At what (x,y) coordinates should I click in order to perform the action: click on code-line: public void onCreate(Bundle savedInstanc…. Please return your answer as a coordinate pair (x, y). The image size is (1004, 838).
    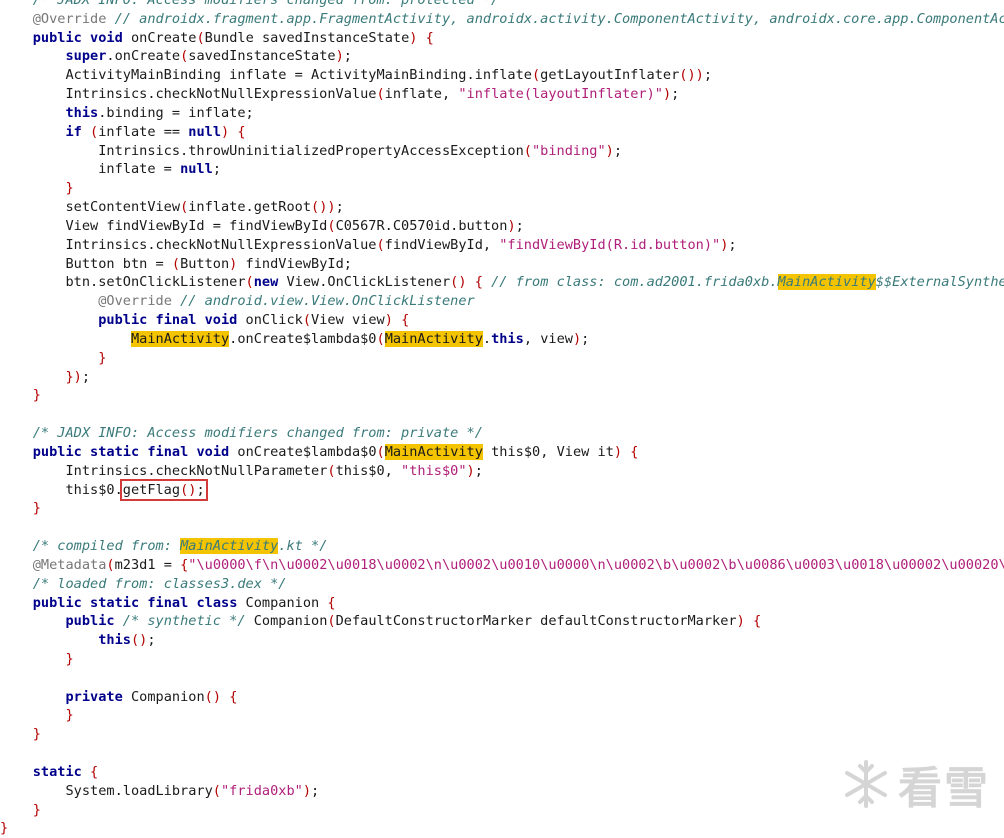
    Looking at the image, I should click on (233, 37).